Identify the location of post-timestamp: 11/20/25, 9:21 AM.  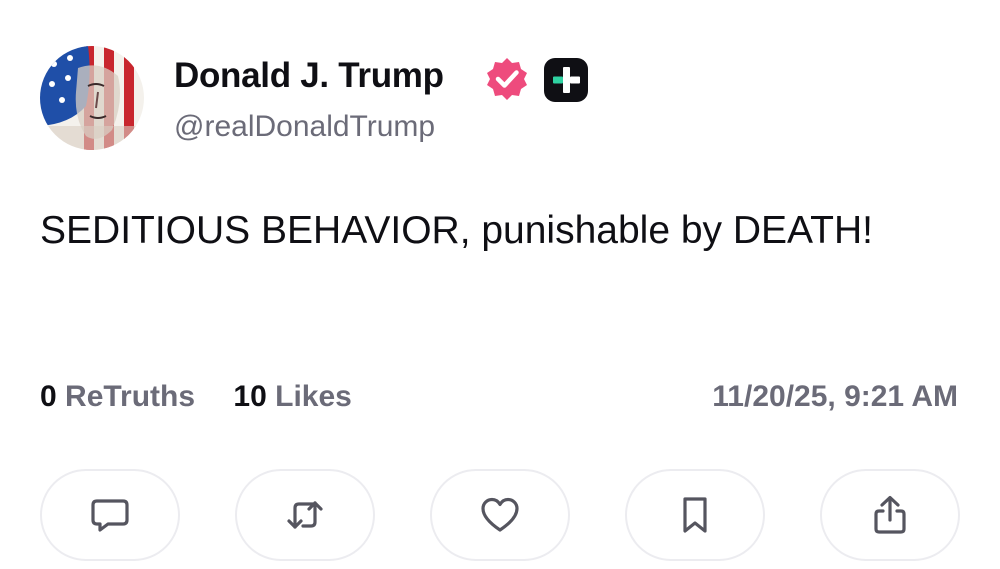
(835, 396).